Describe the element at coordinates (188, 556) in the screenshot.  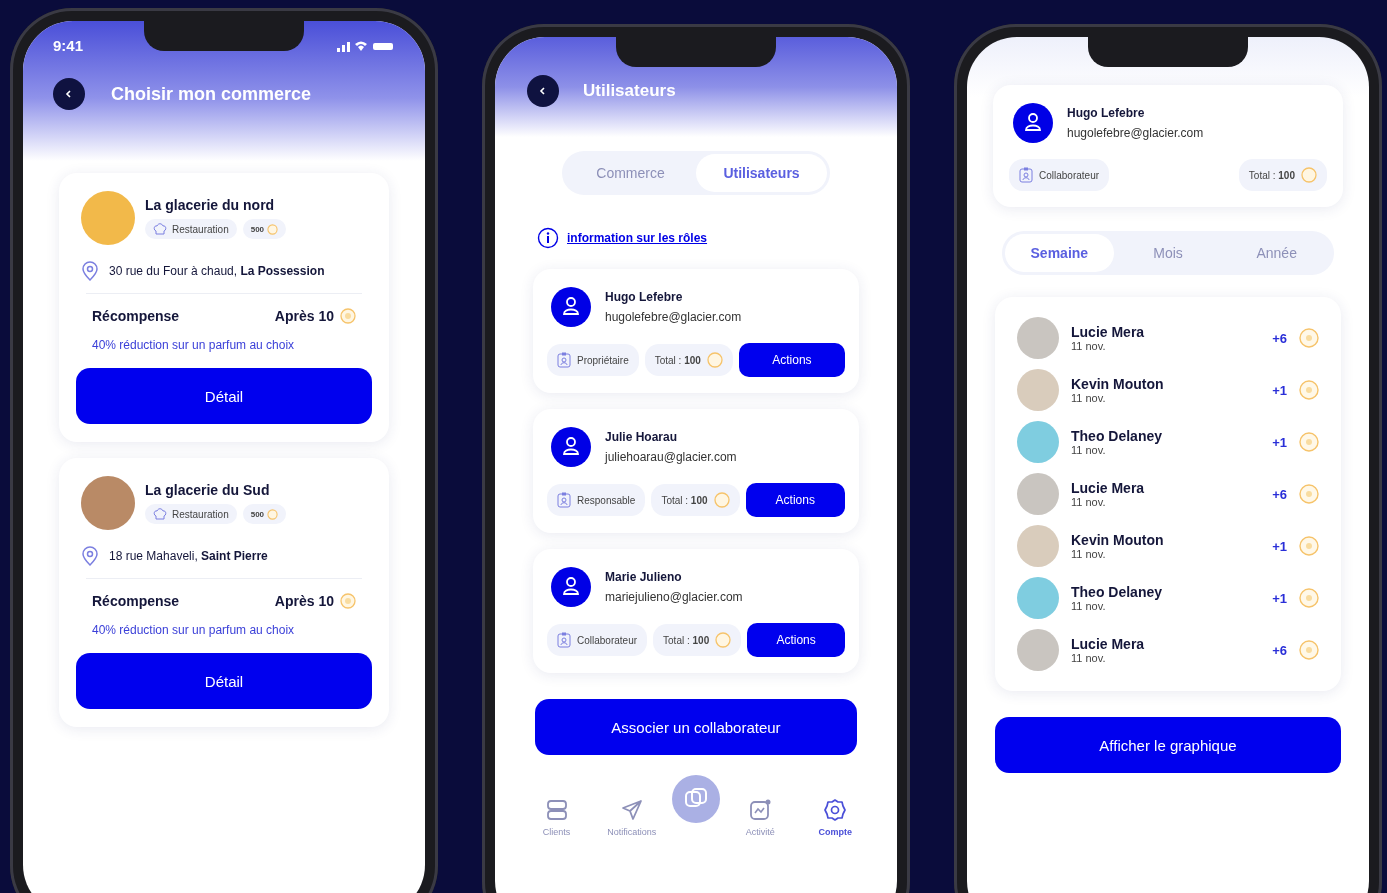
I see `shop-address: 18 rue Mahaveli, Saint Pierre` at that location.